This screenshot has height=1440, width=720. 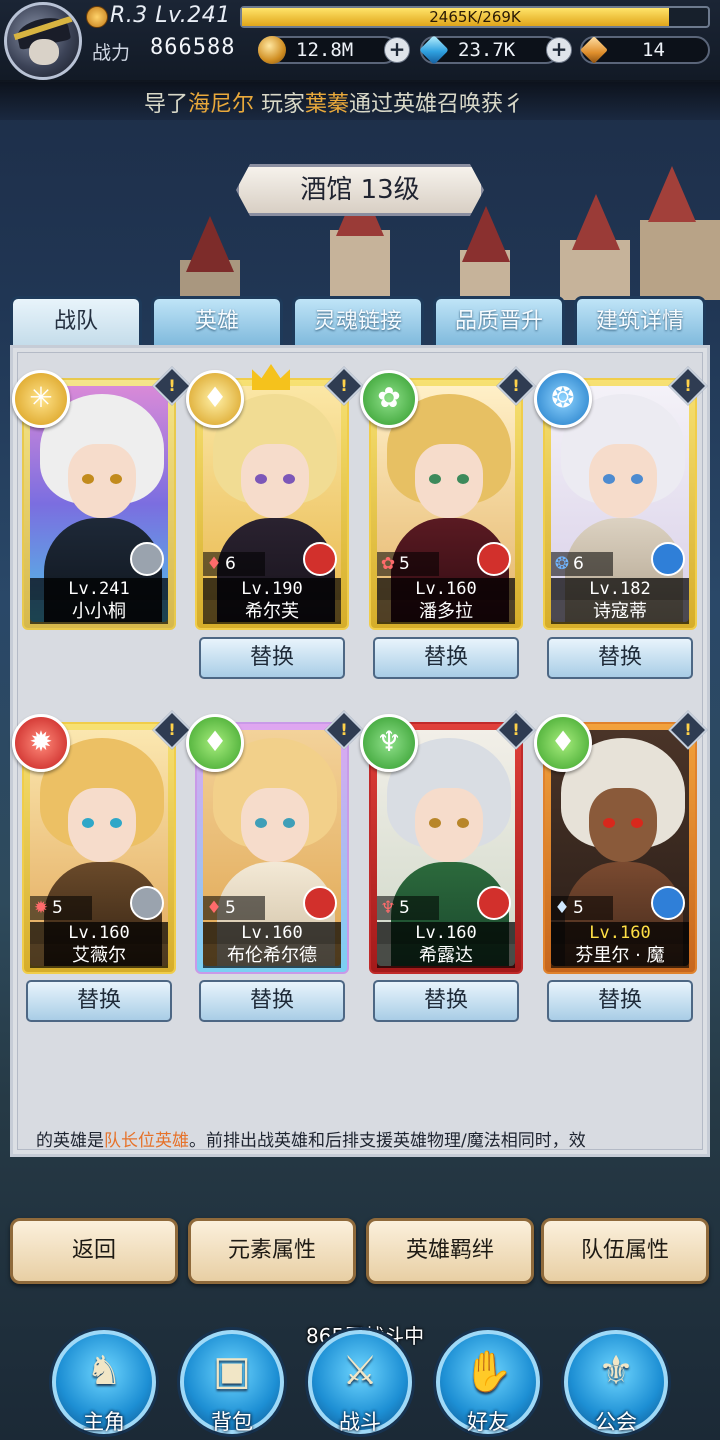 I want to click on hero-name: 希露达, so click(x=446, y=956).